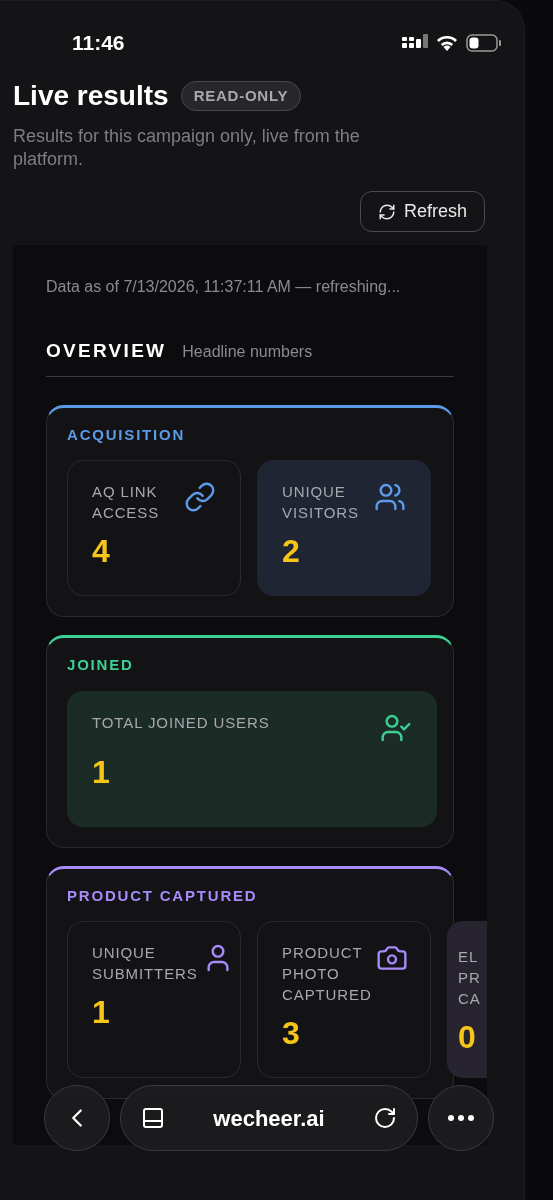  Describe the element at coordinates (390, 497) in the screenshot. I see `users-icon` at that location.